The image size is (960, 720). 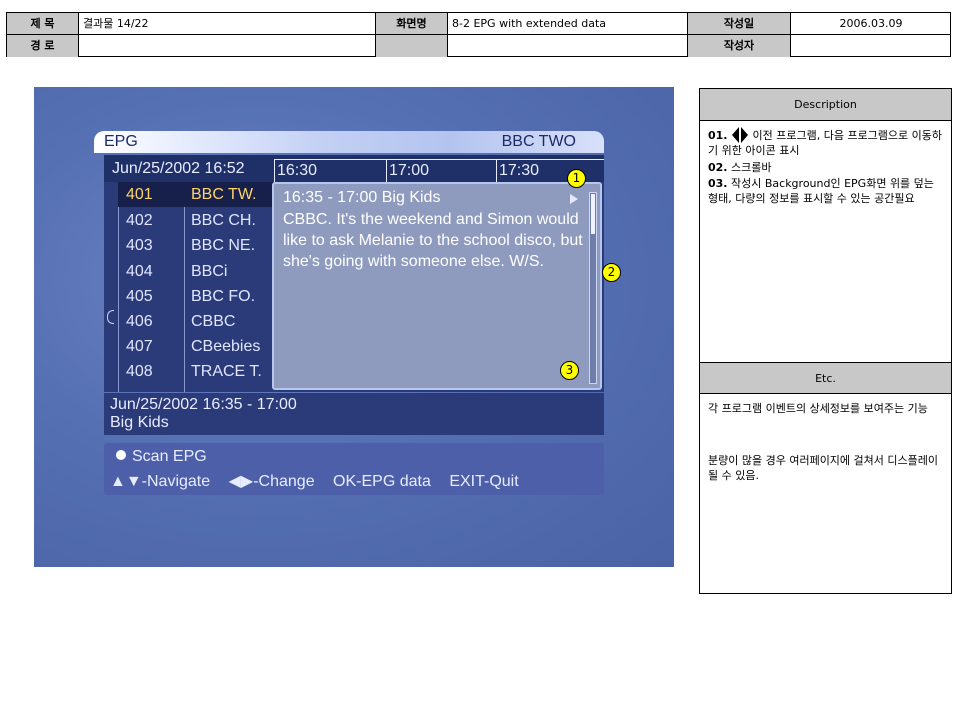 I want to click on screen-name-label: 화면명, so click(x=412, y=24).